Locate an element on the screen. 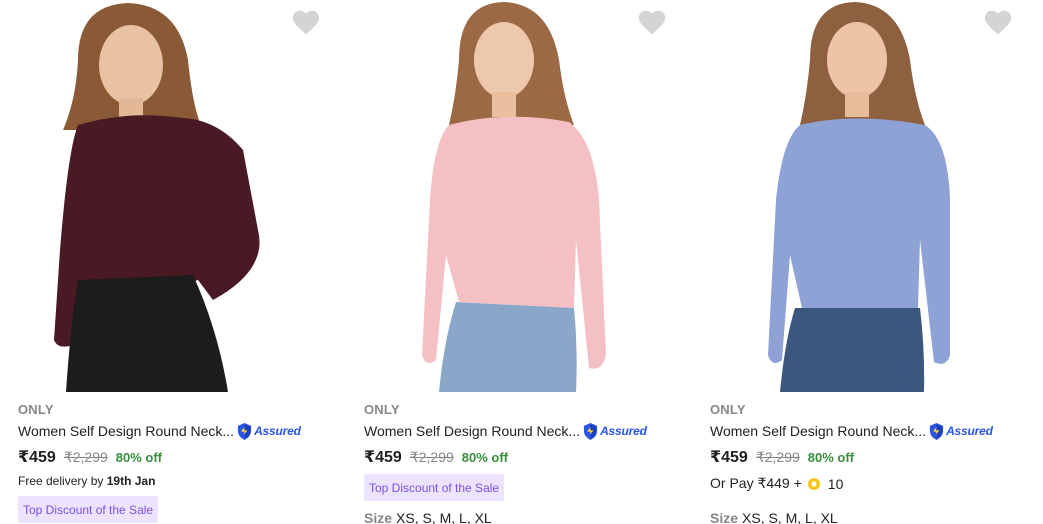  supercoin-icon is located at coordinates (813, 483).